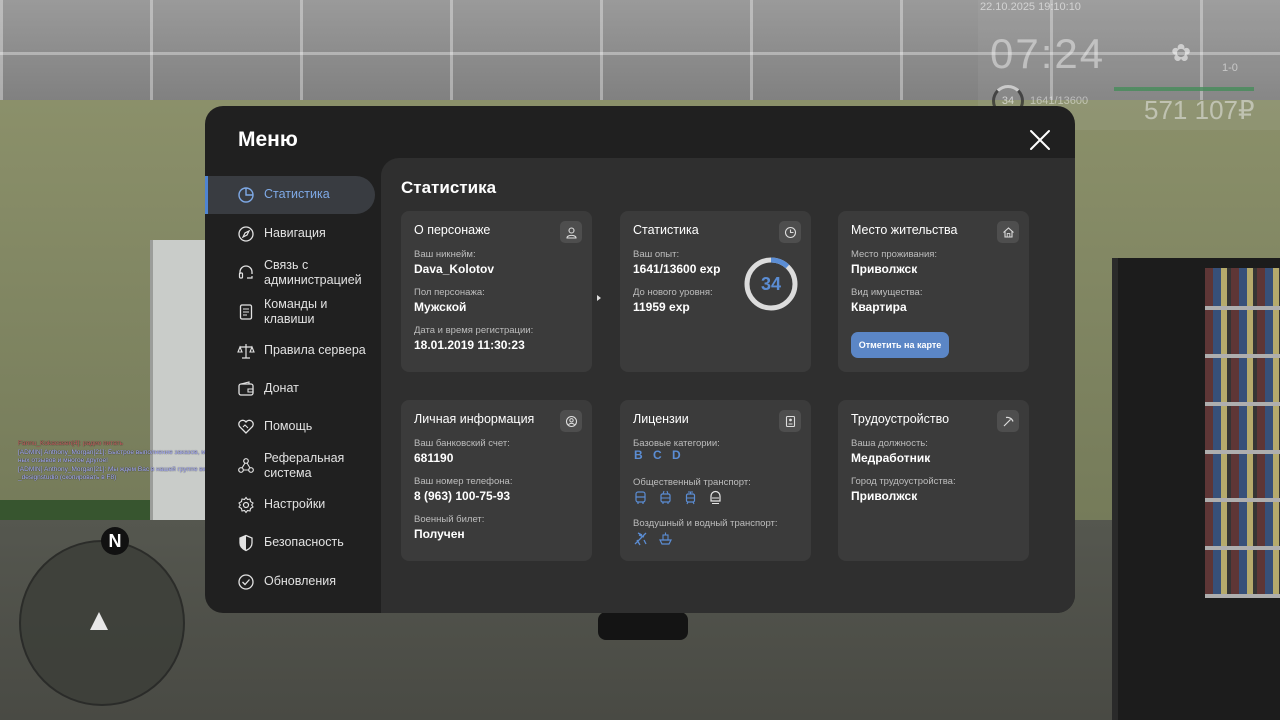 This screenshot has width=1280, height=720. I want to click on sidebar-item-label: Статистика, so click(297, 194).